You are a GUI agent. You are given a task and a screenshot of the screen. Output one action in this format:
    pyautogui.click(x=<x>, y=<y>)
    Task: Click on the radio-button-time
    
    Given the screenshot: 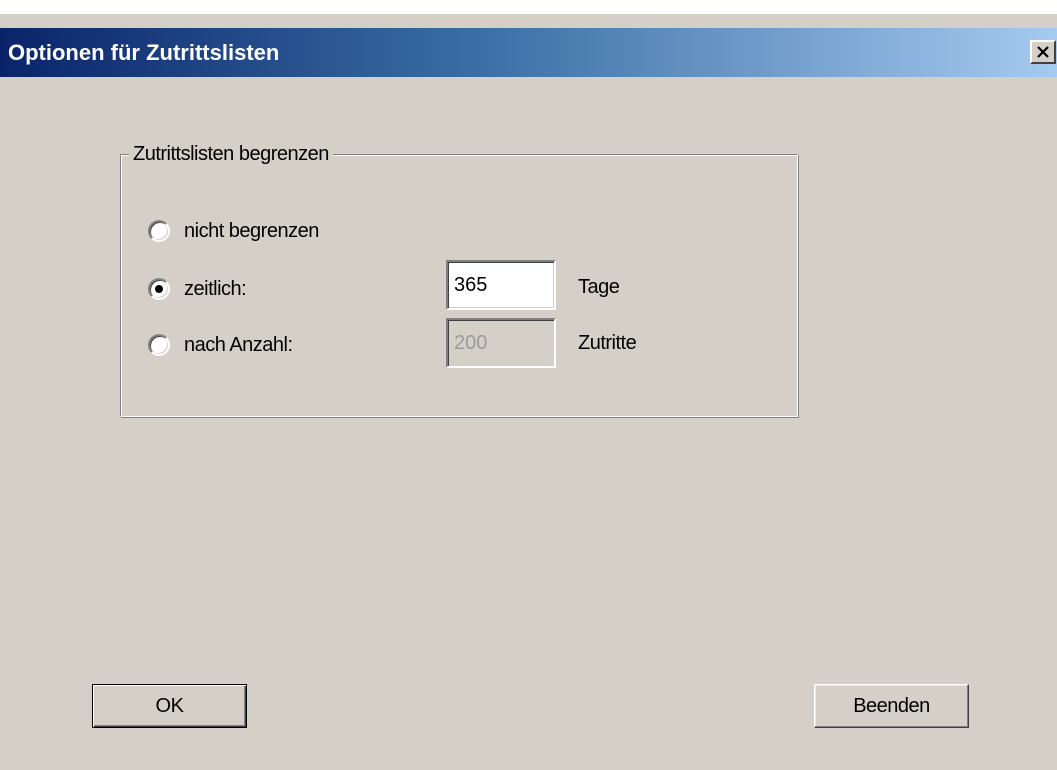 What is the action you would take?
    pyautogui.click(x=159, y=289)
    